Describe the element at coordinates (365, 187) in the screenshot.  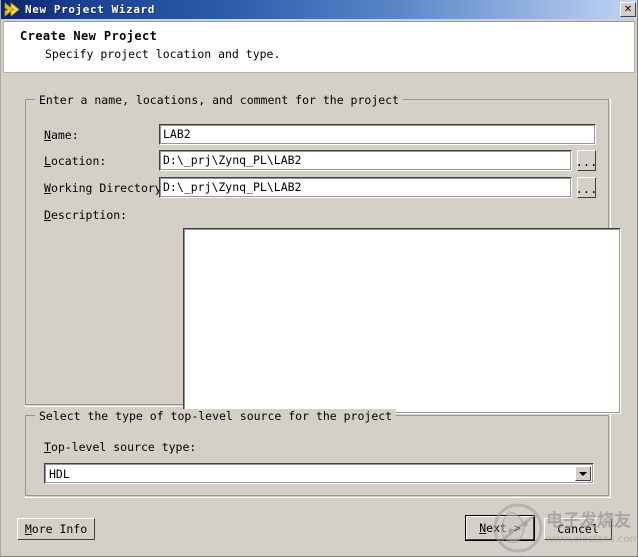
I see `working-directory-input: D:\_prj\Zynq_PL\LAB2` at that location.